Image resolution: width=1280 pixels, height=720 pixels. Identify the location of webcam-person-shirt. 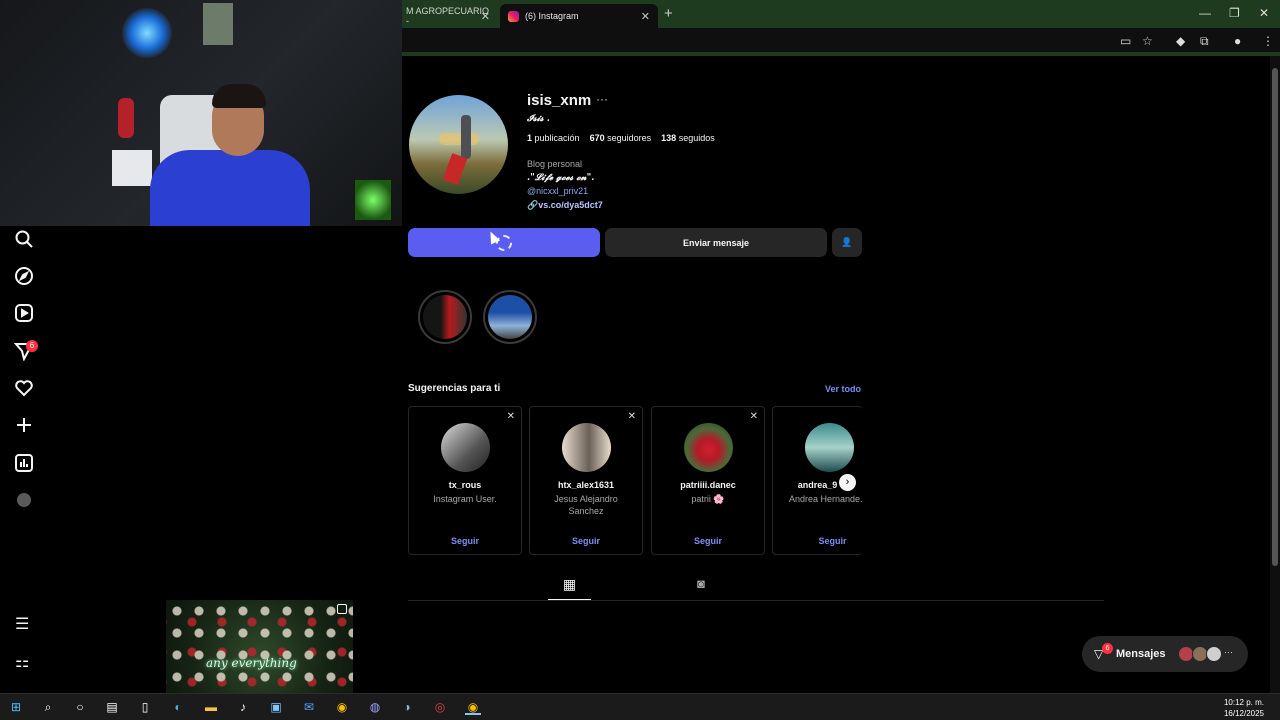
(230, 188).